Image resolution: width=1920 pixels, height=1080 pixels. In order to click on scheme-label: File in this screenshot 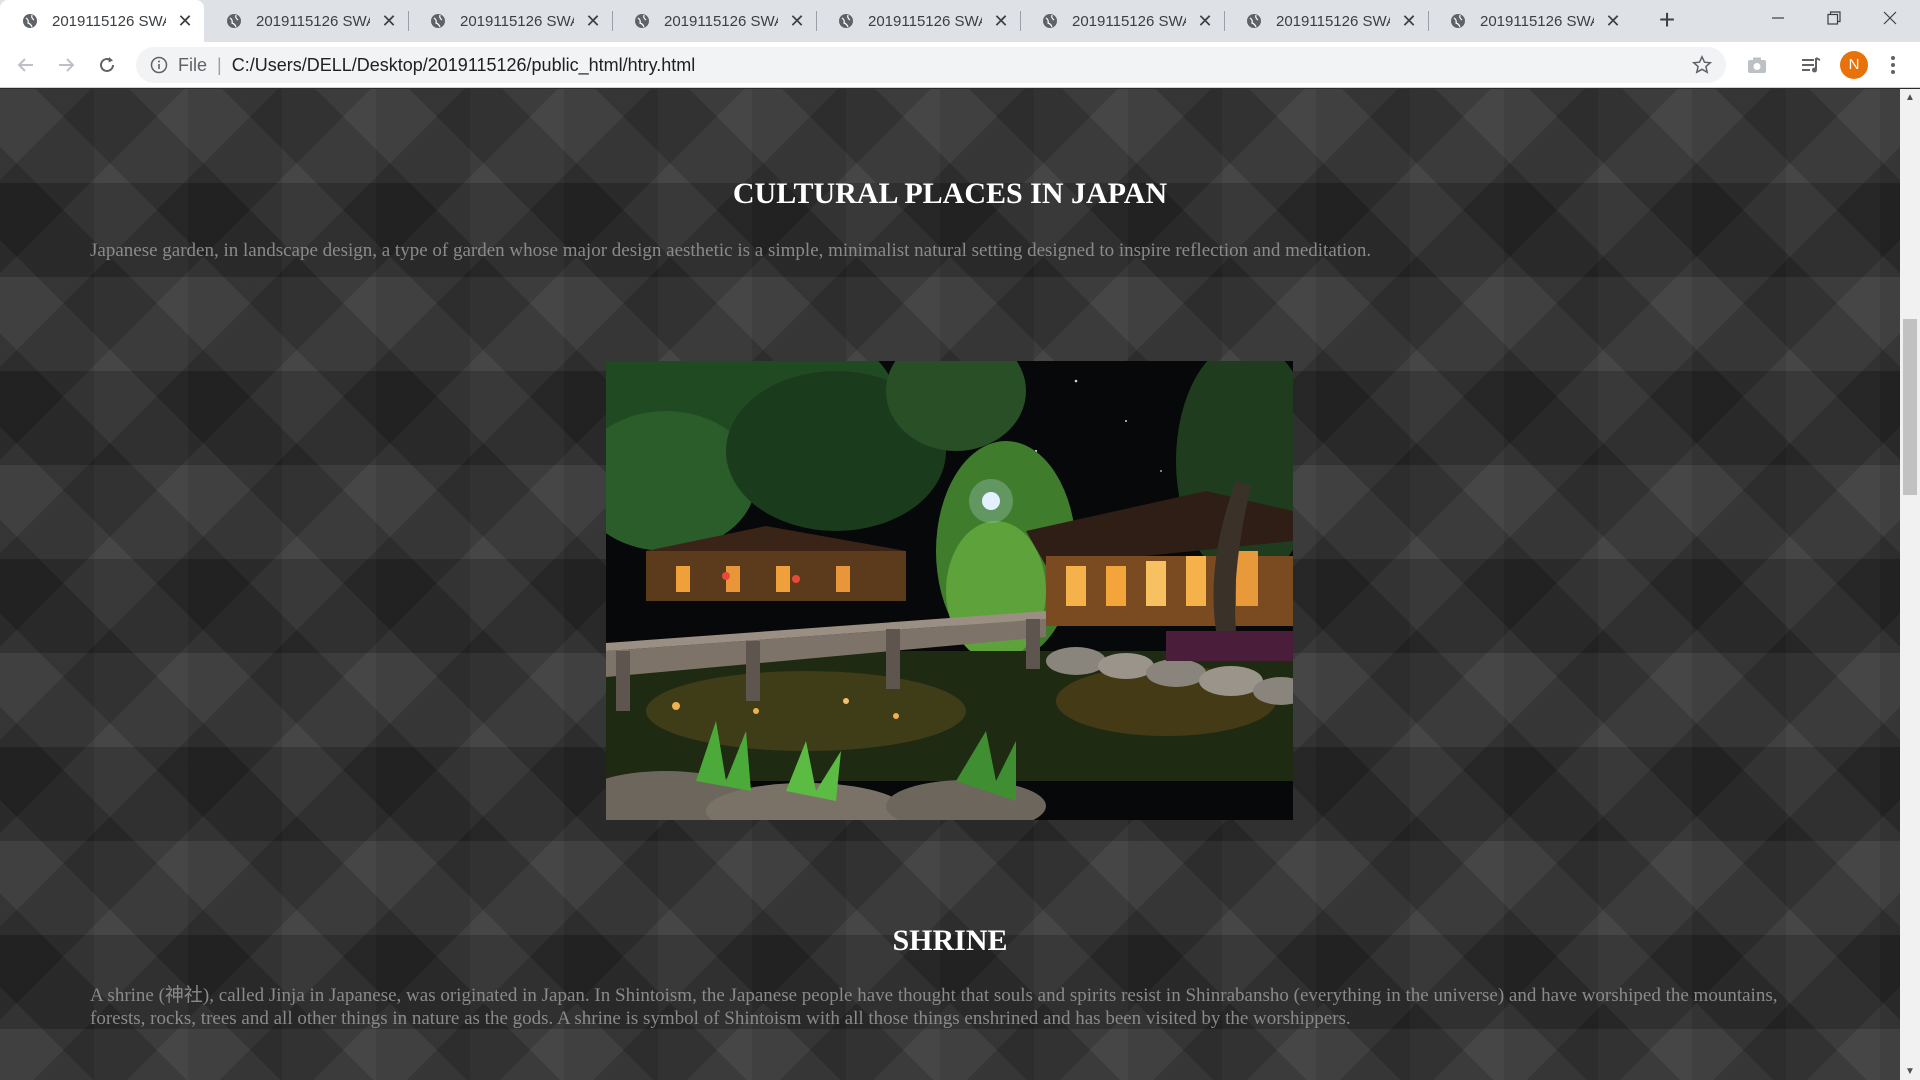, I will do `click(193, 64)`.